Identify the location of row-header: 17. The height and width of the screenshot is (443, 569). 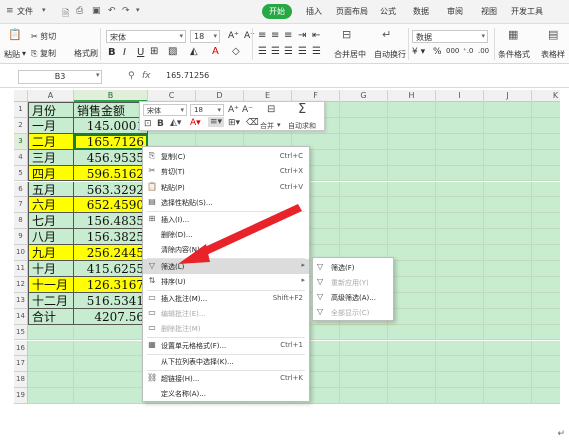
(21, 364).